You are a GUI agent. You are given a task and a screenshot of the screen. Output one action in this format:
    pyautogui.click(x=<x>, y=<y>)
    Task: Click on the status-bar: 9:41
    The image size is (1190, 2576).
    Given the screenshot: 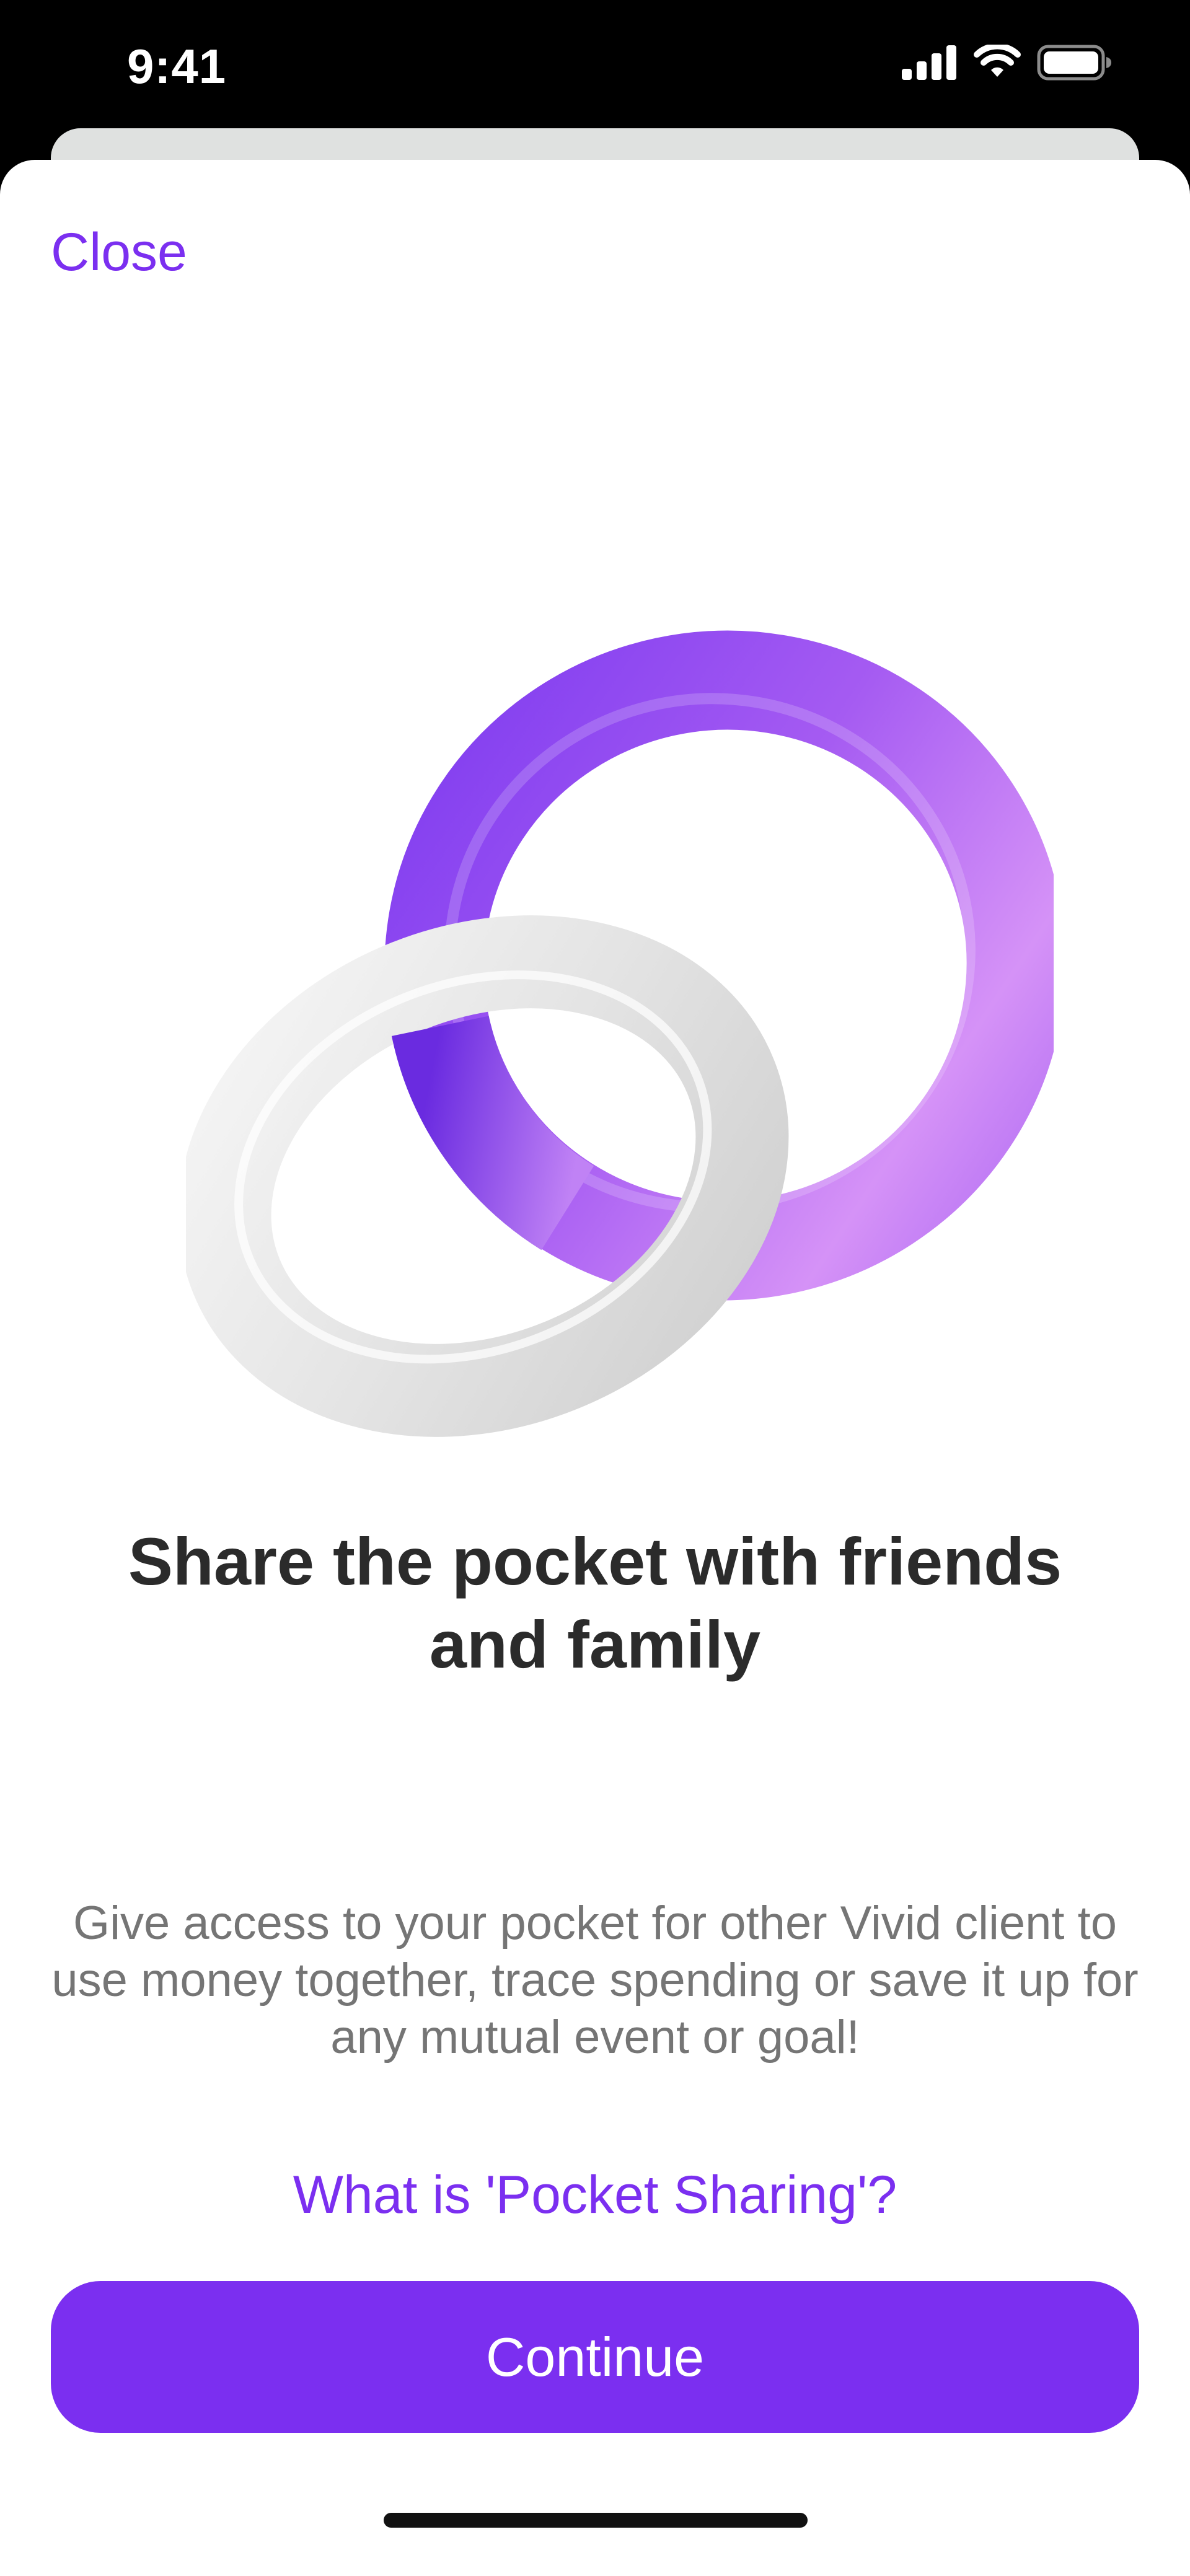 What is the action you would take?
    pyautogui.click(x=595, y=68)
    